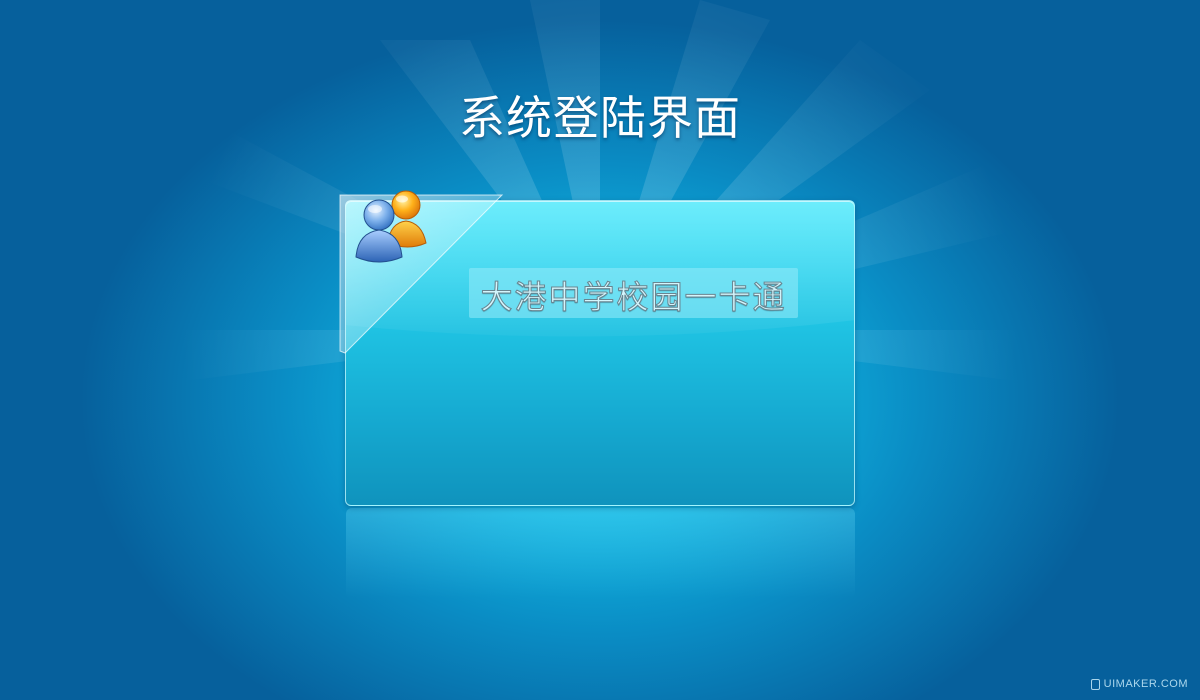  What do you see at coordinates (1095, 684) in the screenshot?
I see `watermark-logo-icon` at bounding box center [1095, 684].